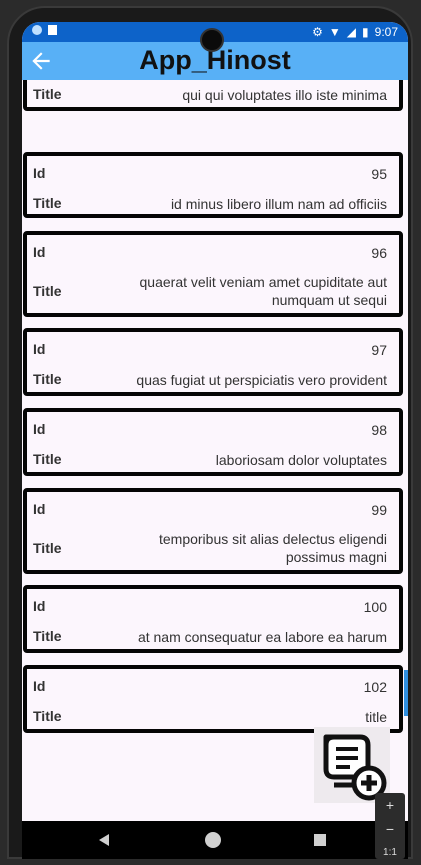  What do you see at coordinates (355, 767) in the screenshot?
I see `add-note-icon` at bounding box center [355, 767].